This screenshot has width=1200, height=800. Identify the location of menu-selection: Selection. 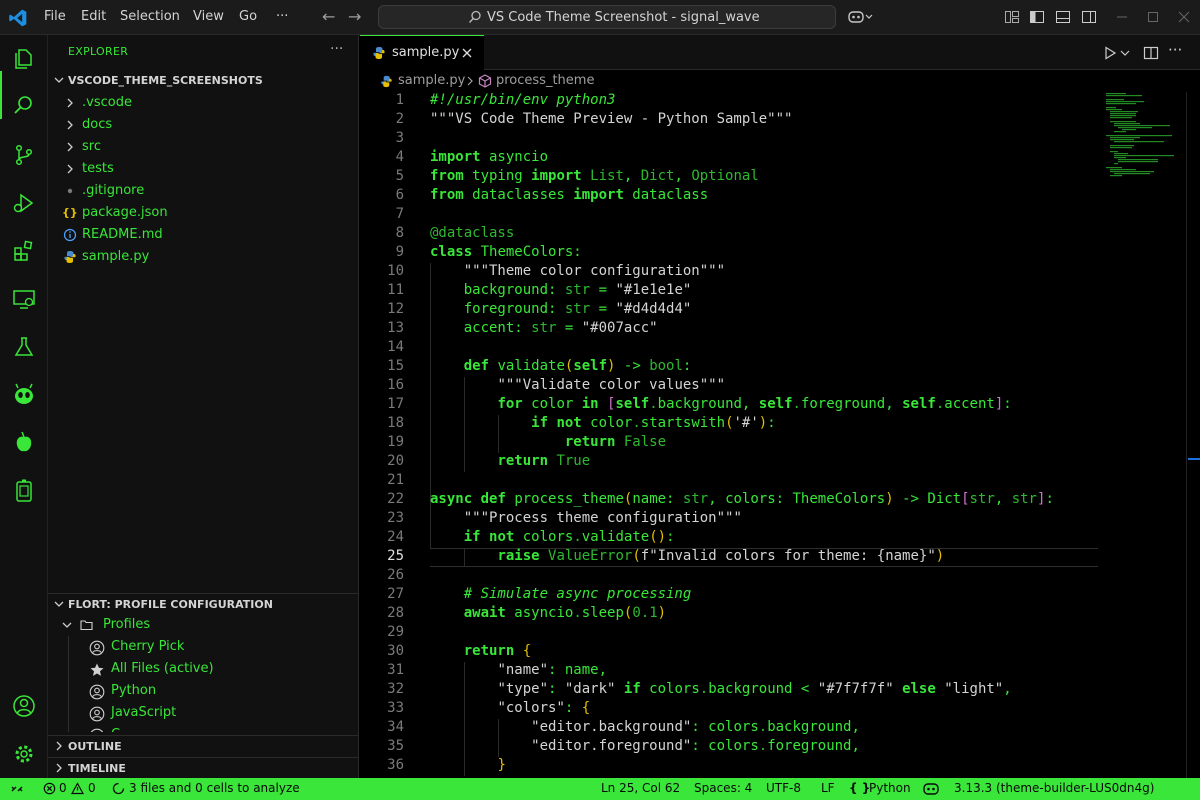
(150, 16).